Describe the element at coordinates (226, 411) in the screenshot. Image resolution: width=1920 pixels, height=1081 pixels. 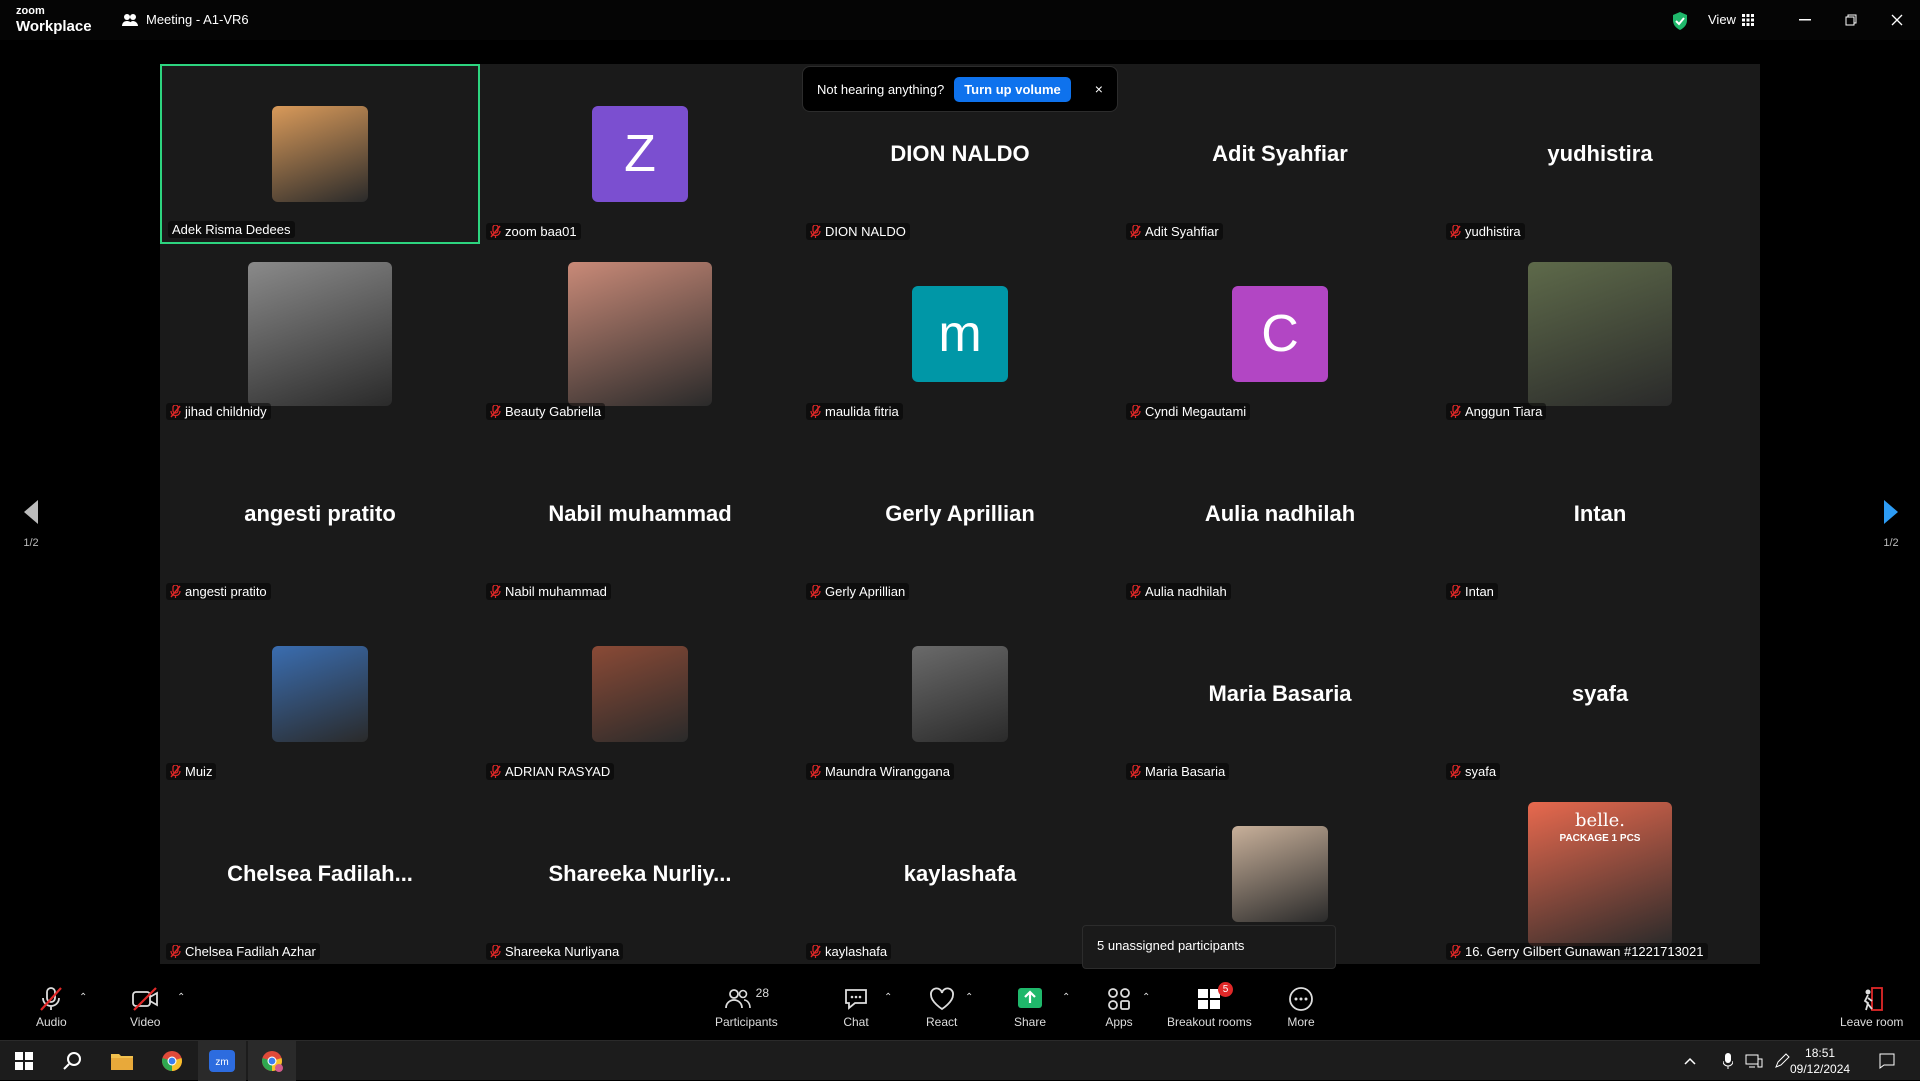
I see `participant-name: jihad childnidy` at that location.